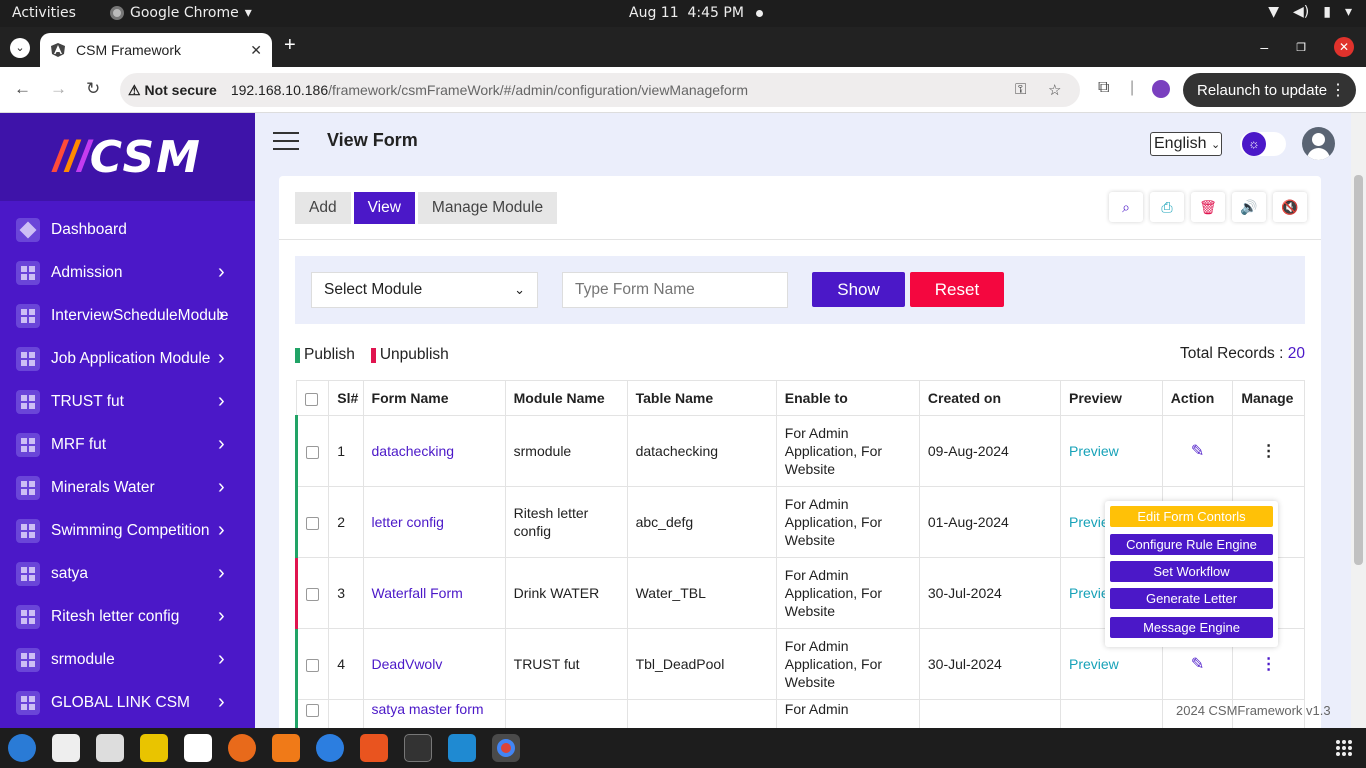 This screenshot has width=1366, height=768. I want to click on table-cell: DeadVwolv, so click(434, 664).